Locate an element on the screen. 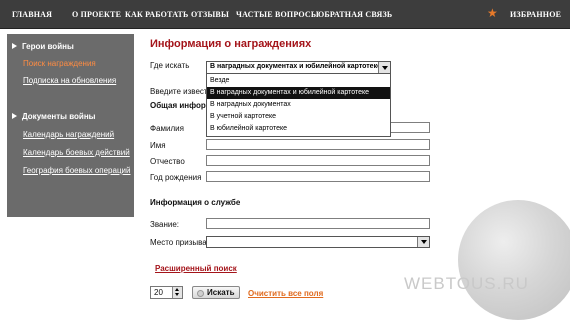 The height and width of the screenshot is (320, 570). rank-field is located at coordinates (318, 223).